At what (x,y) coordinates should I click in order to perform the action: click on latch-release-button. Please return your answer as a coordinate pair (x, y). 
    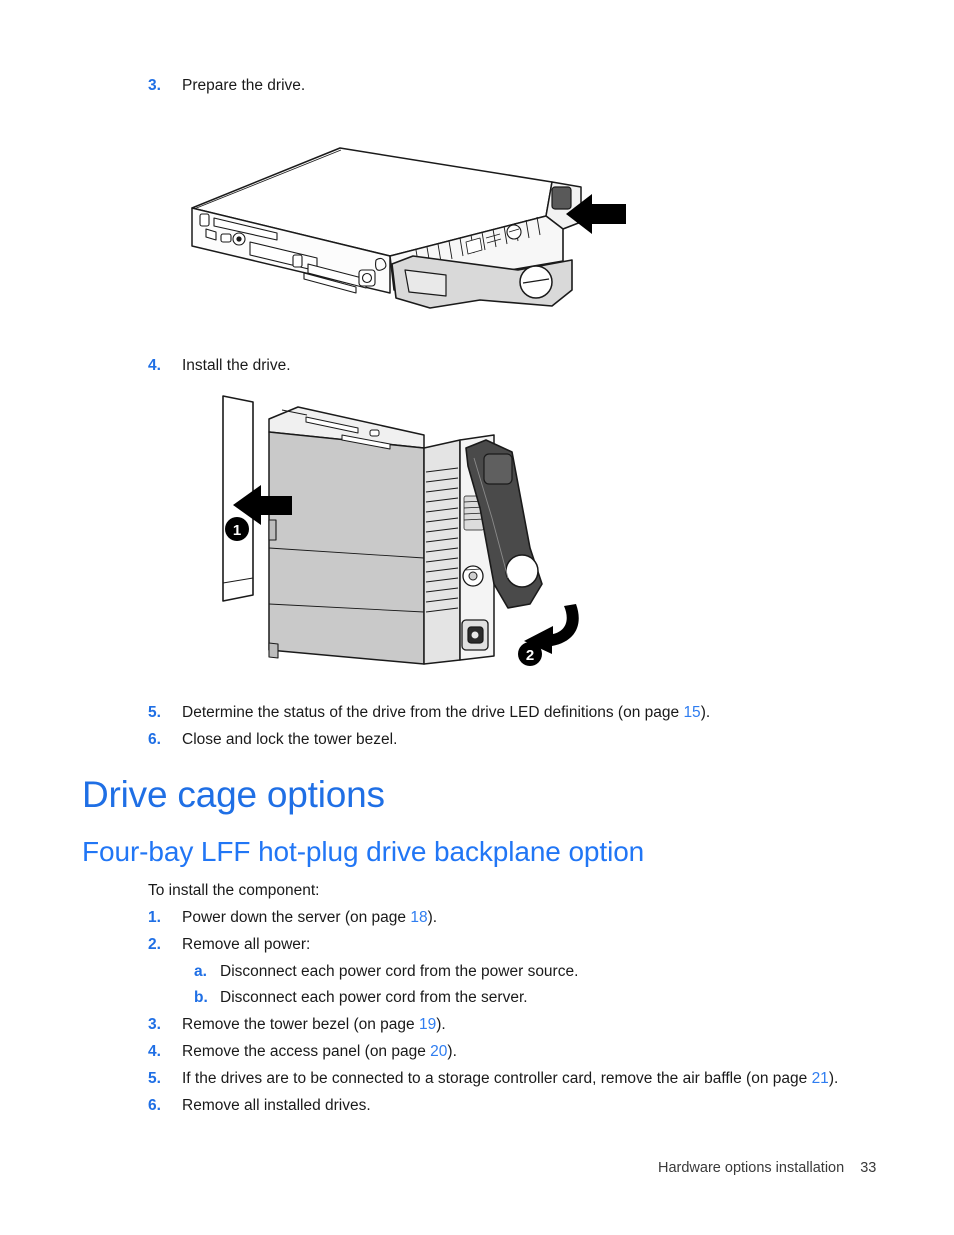
    Looking at the image, I should click on (561, 198).